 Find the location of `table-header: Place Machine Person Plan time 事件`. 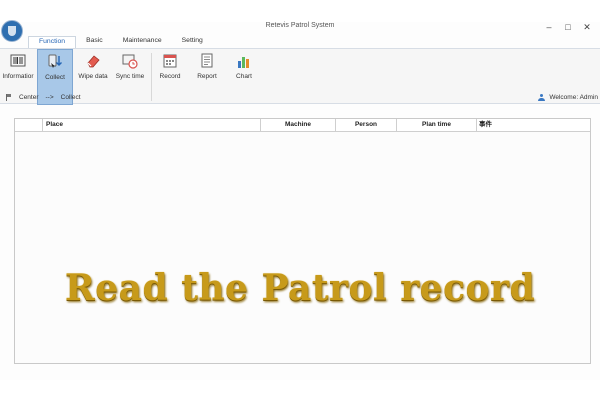

table-header: Place Machine Person Plan time 事件 is located at coordinates (302, 125).